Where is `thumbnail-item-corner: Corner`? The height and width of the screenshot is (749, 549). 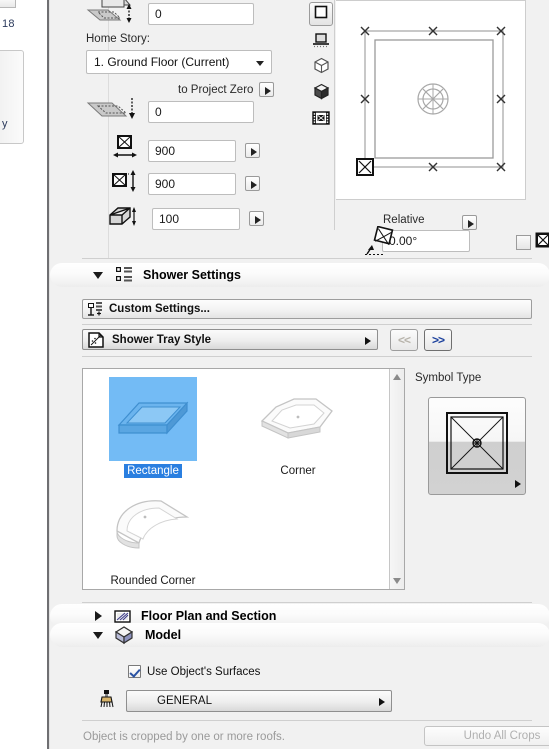
thumbnail-item-corner: Corner is located at coordinates (298, 428).